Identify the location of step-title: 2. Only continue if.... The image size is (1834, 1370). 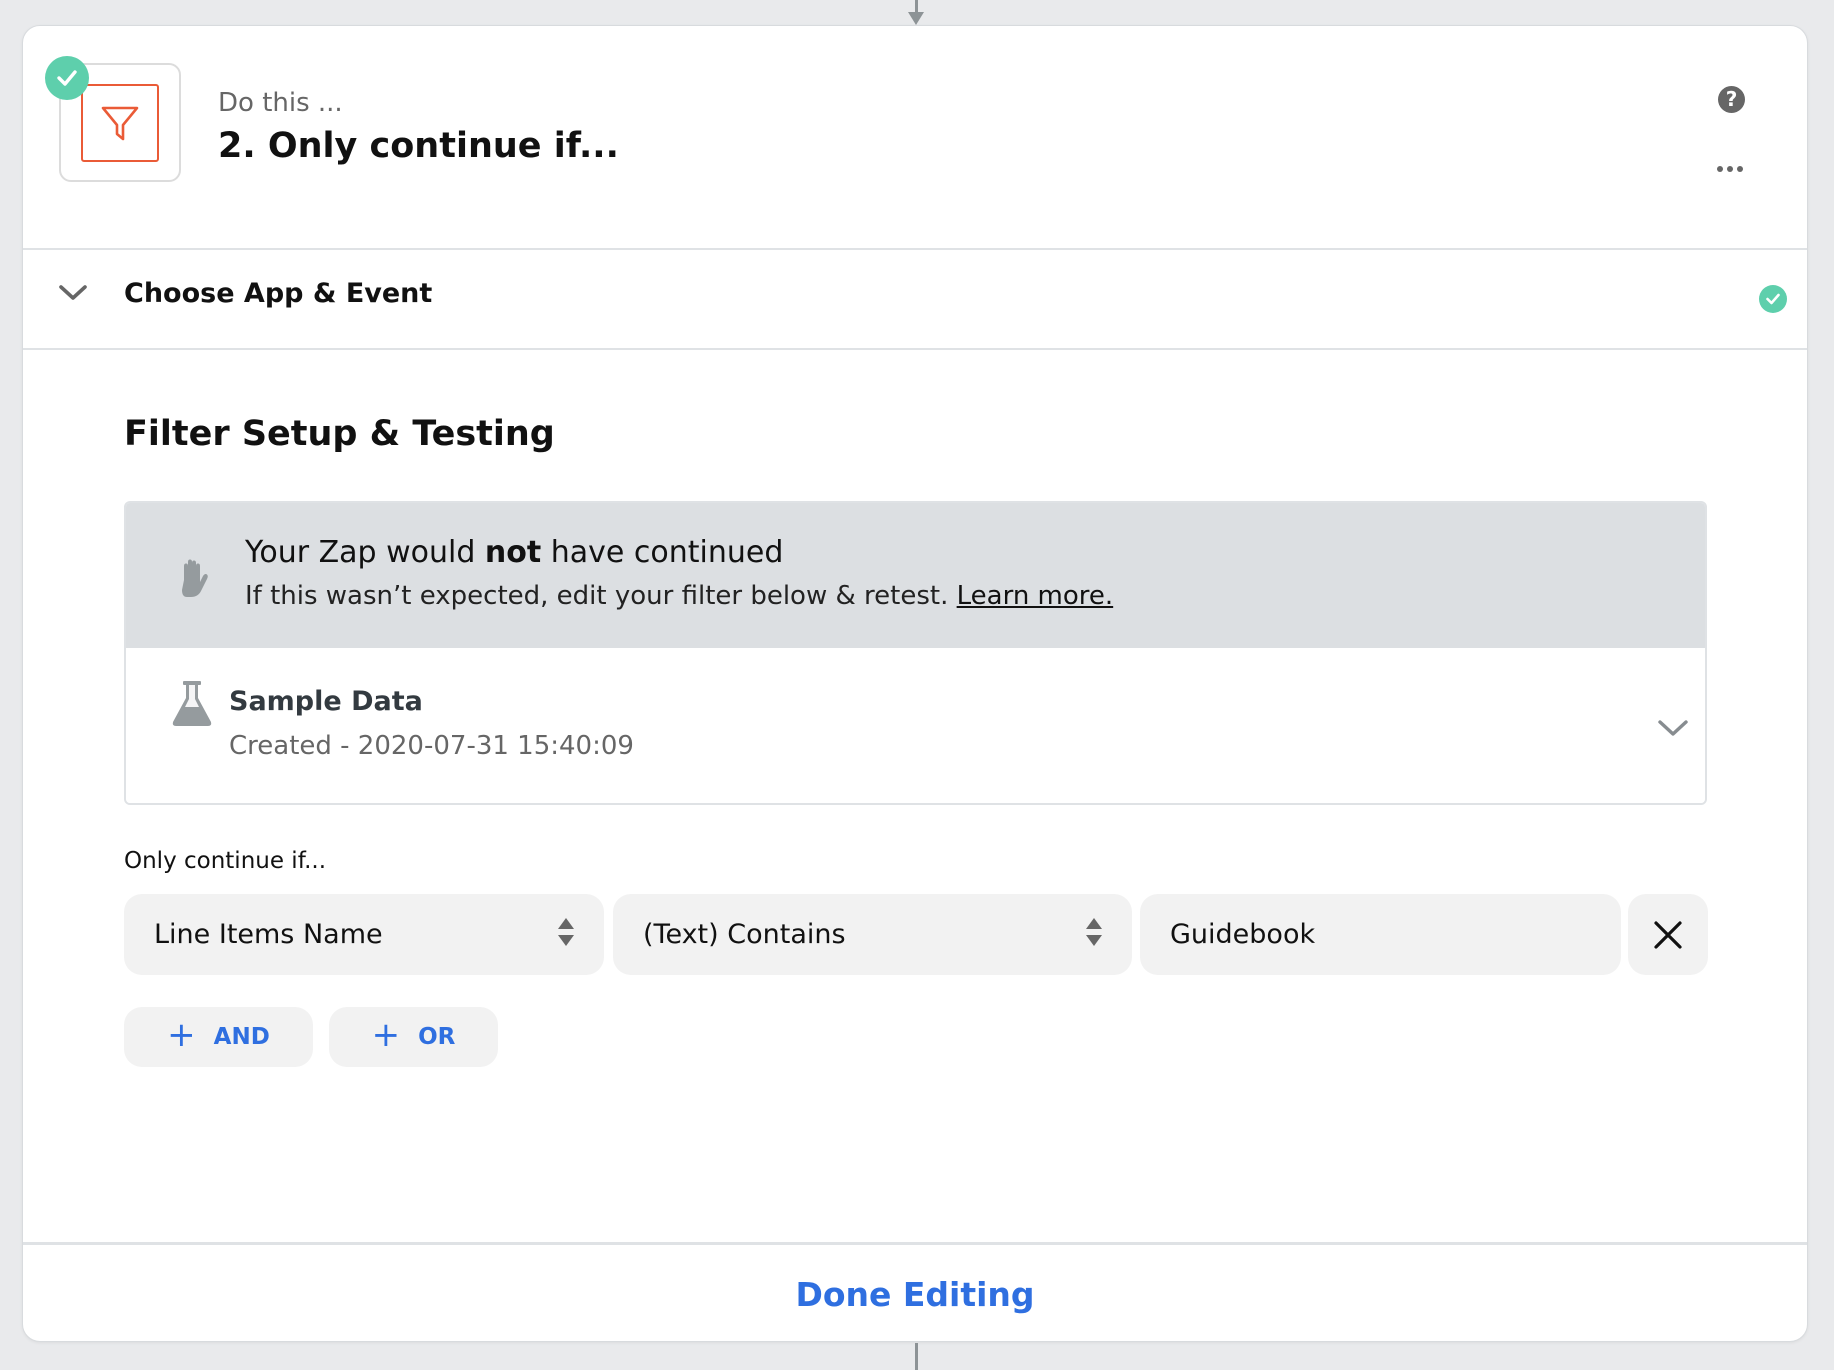
(418, 146).